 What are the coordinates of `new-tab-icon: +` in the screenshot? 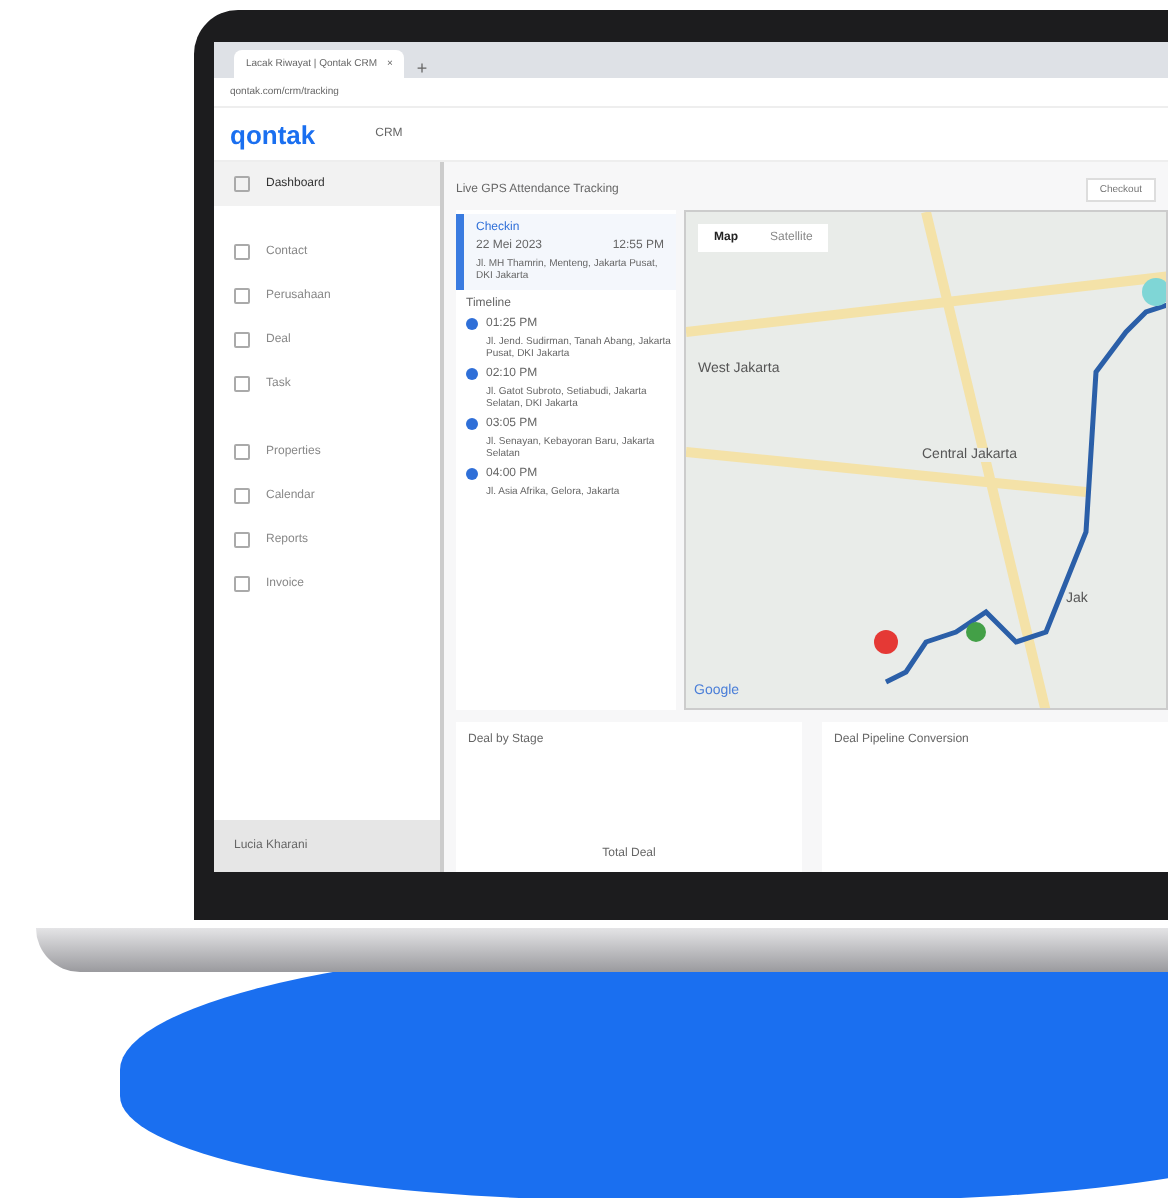 It's located at (422, 68).